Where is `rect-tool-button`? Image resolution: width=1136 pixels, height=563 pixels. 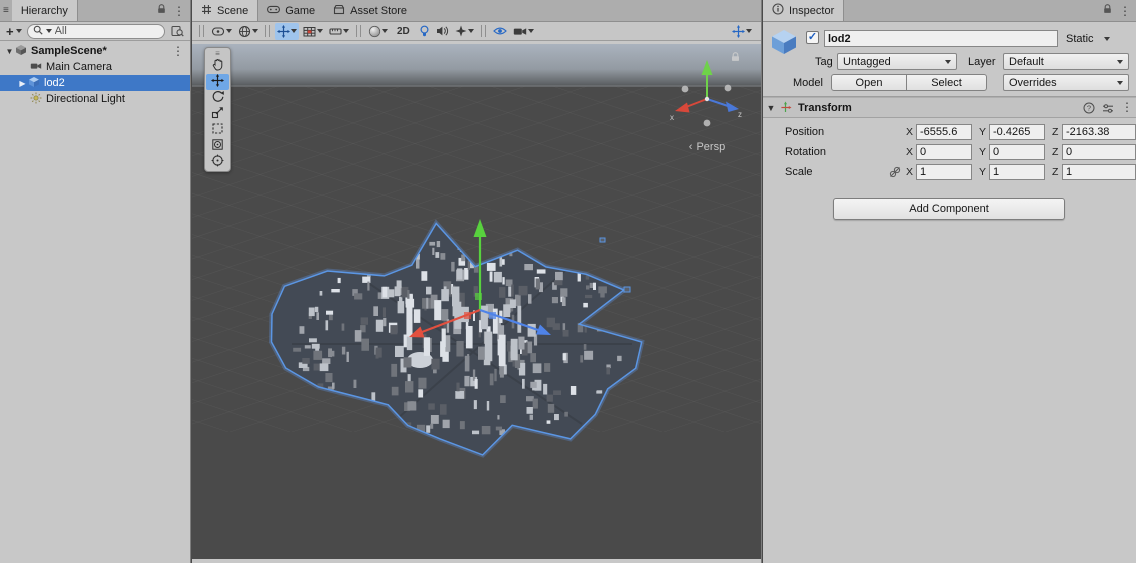 rect-tool-button is located at coordinates (217, 130).